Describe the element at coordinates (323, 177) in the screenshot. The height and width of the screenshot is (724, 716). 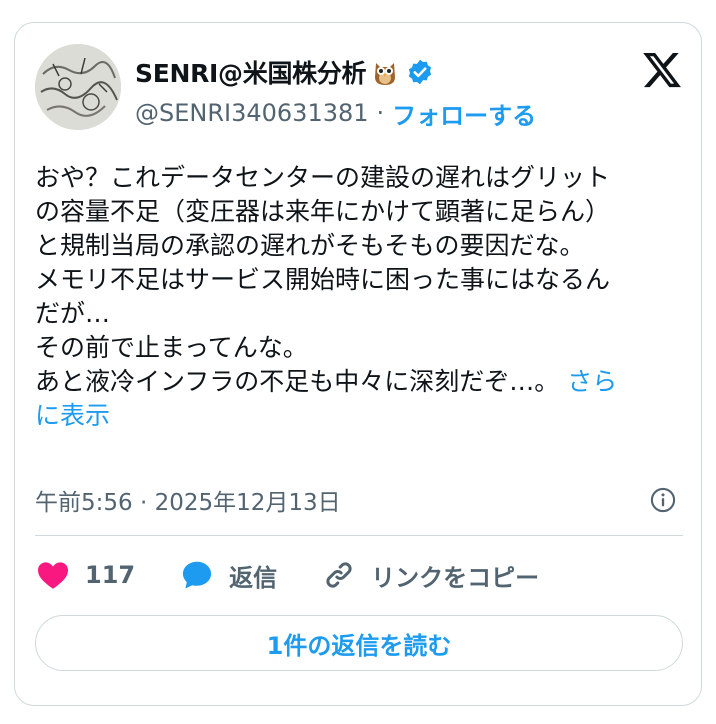
I see `tweet-line: おや？これデータセンターの建設の遅れはグリット` at that location.